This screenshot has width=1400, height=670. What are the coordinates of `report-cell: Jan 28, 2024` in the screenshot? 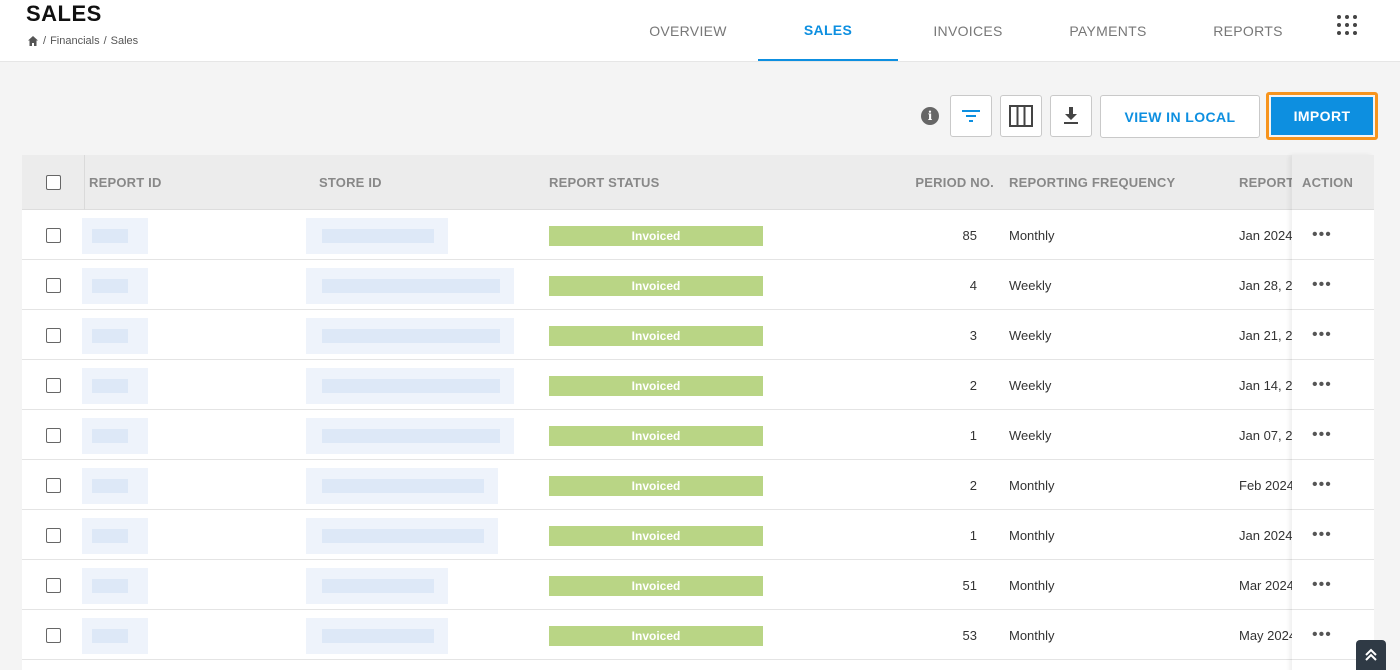 It's located at (1265, 285).